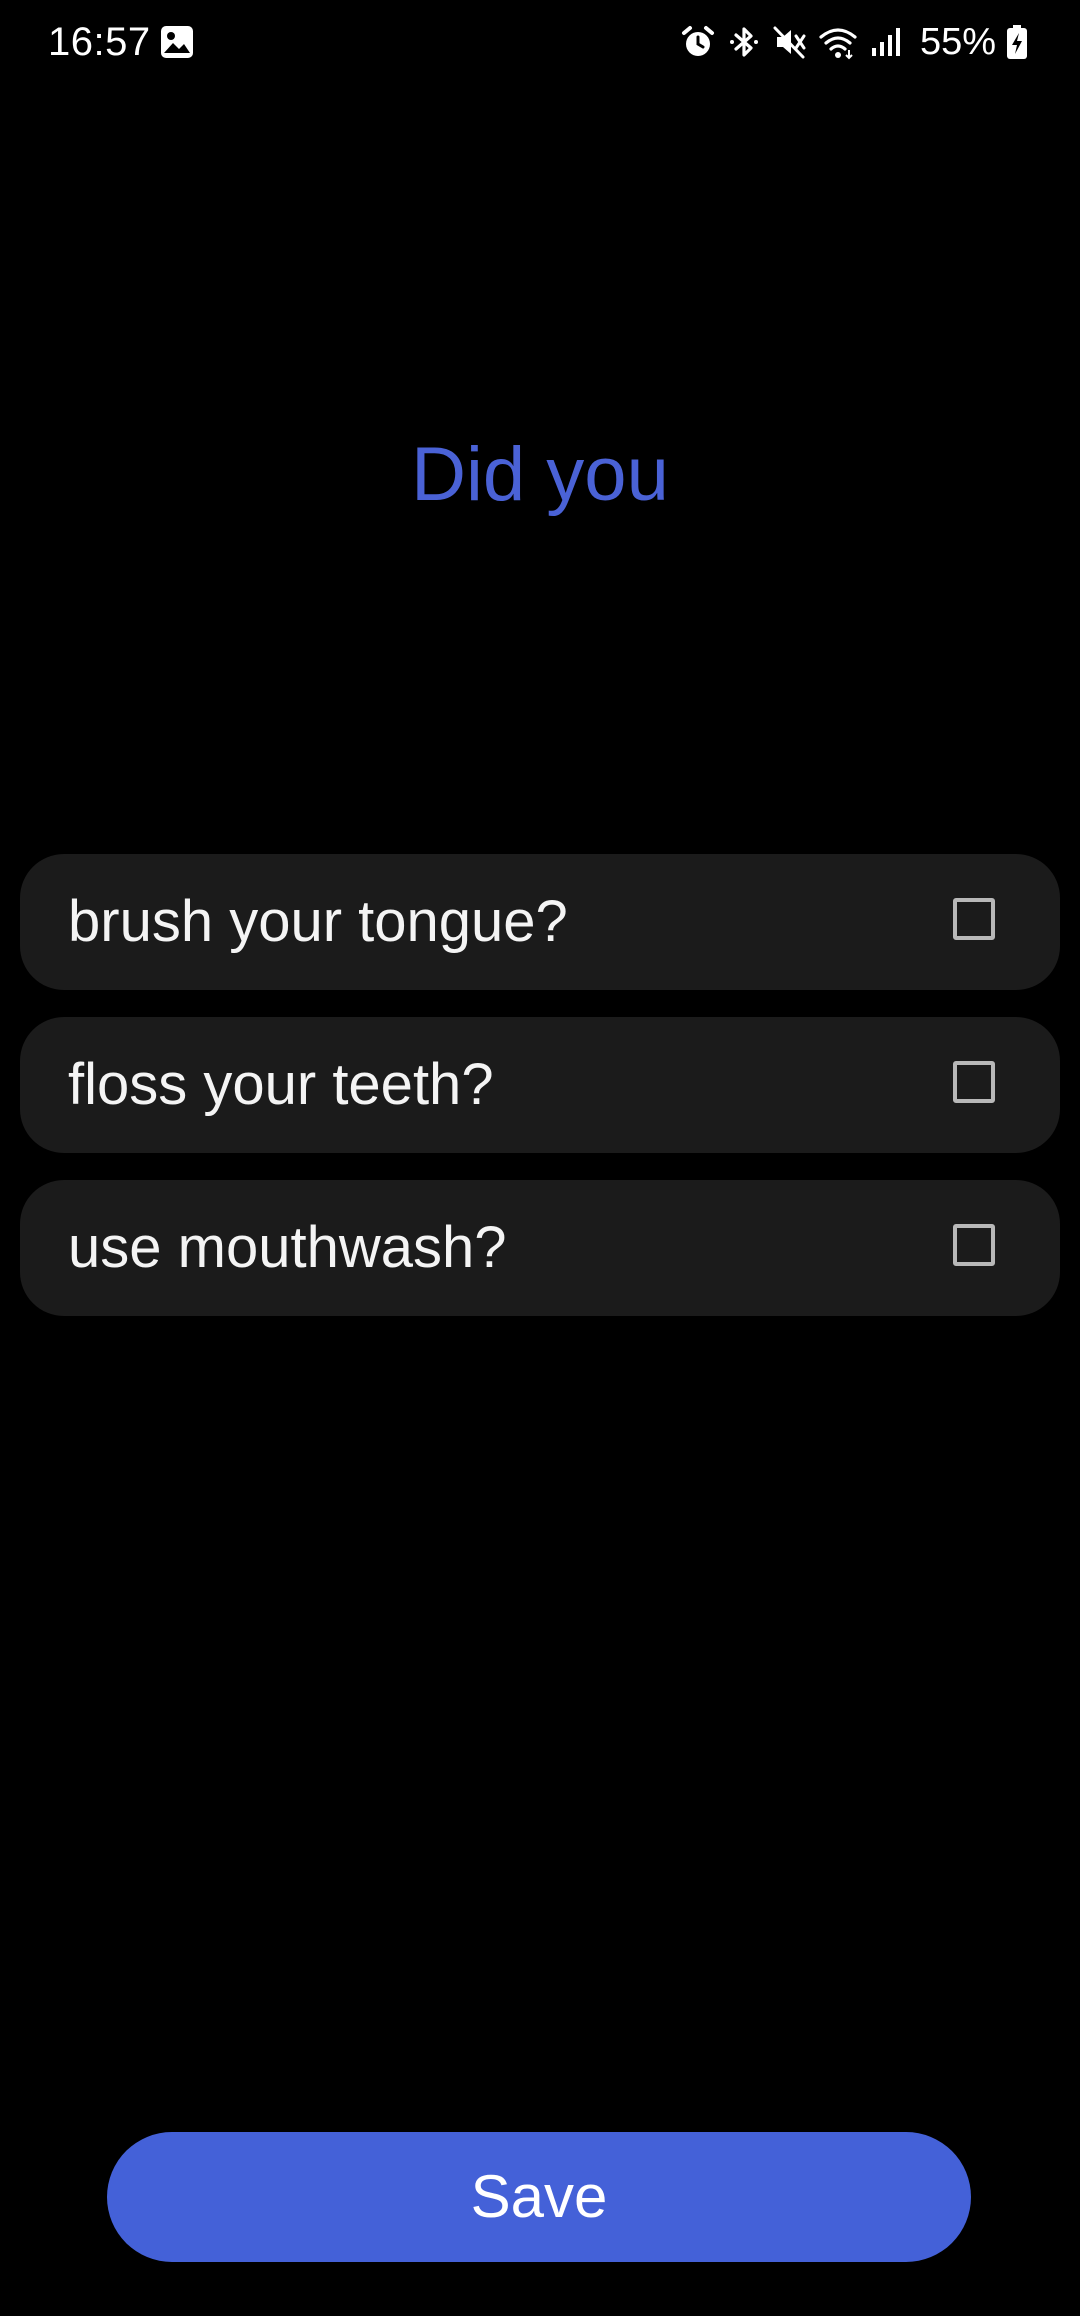 The image size is (1080, 2316). Describe the element at coordinates (540, 1248) in the screenshot. I see `checklist-item-mouthwash: use mouthwash?` at that location.